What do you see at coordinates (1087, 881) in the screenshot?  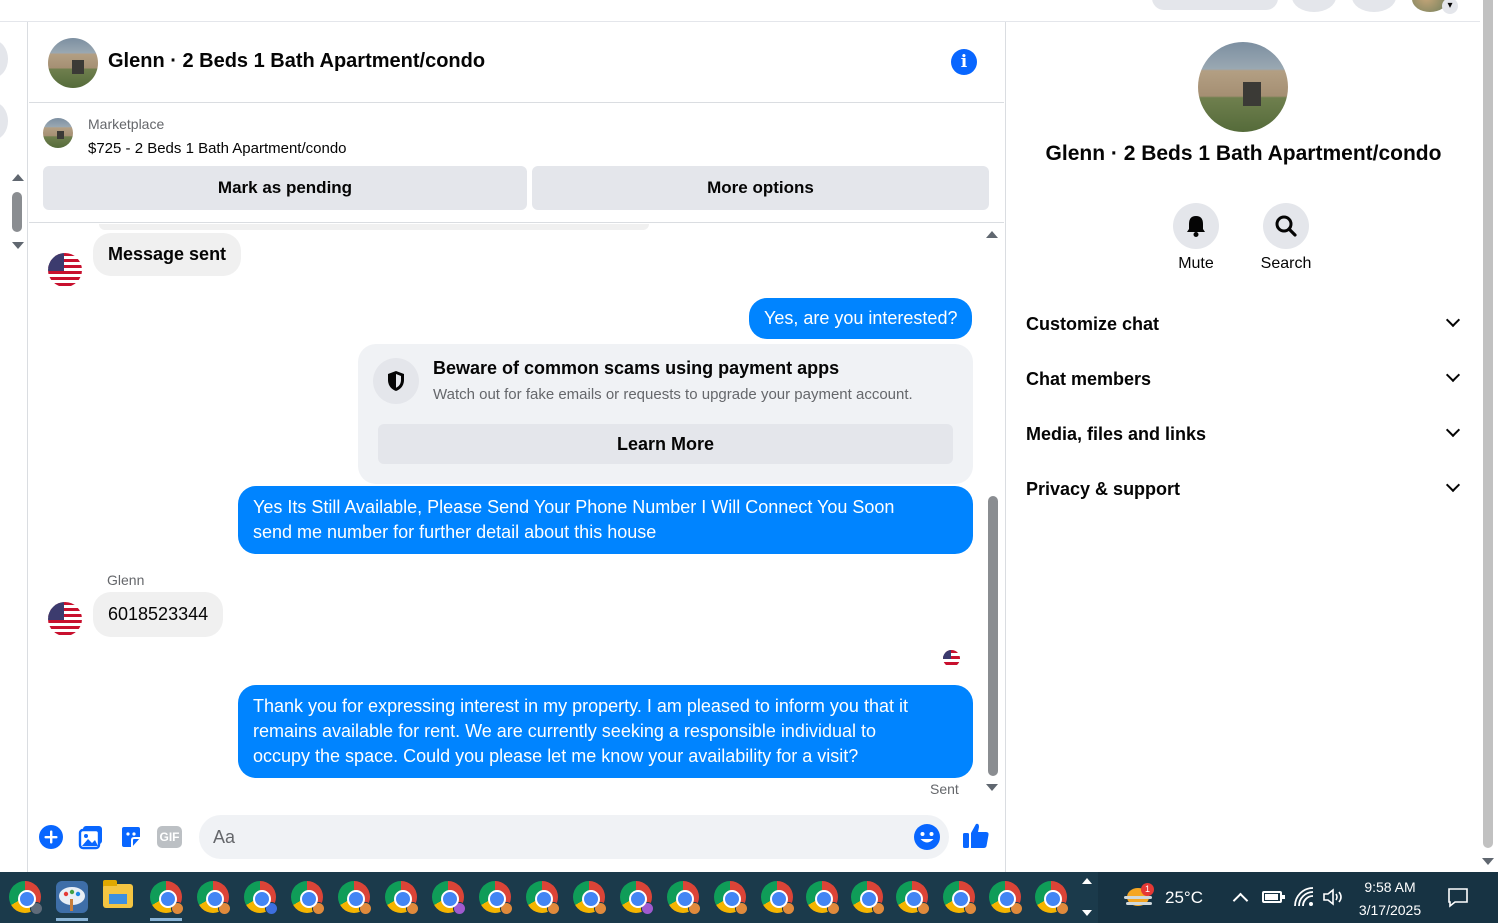 I see `taskbar-scroll-up-icon` at bounding box center [1087, 881].